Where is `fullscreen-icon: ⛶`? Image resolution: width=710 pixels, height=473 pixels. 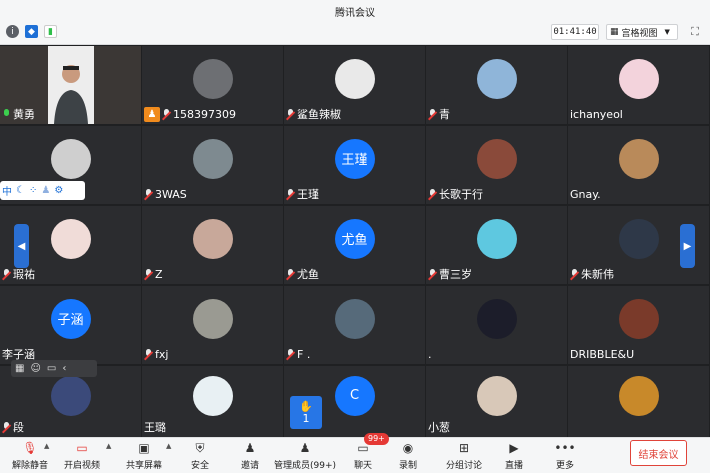 fullscreen-icon: ⛶ is located at coordinates (695, 32).